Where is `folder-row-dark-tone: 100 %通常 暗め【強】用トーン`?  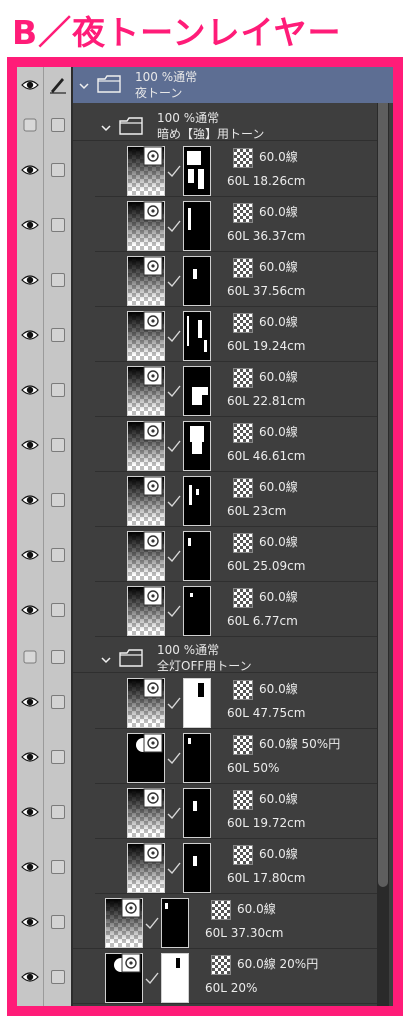
folder-row-dark-tone: 100 %通常 暗め【強】用トーン is located at coordinates (197, 123).